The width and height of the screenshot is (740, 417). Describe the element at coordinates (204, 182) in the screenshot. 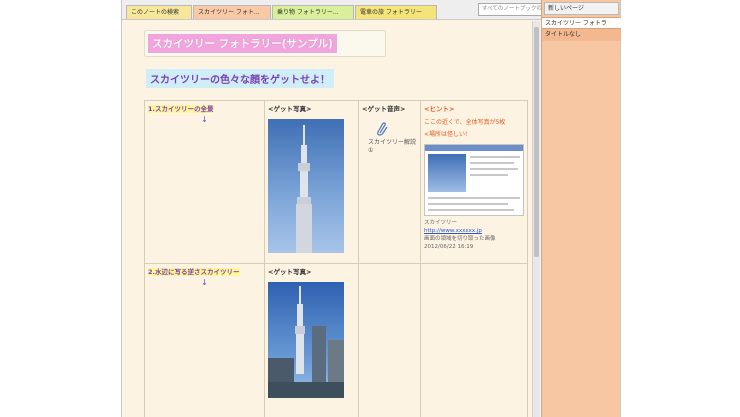

I see `table-cell-task: 1.スカイツリーの全景 ↓` at that location.